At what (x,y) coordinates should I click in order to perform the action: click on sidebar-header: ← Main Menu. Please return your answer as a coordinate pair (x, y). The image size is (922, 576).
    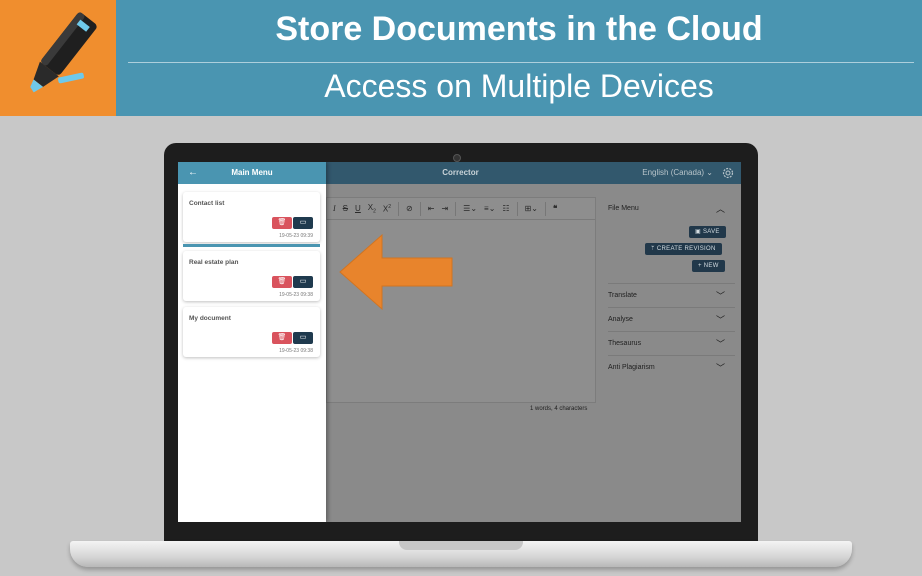
    Looking at the image, I should click on (252, 173).